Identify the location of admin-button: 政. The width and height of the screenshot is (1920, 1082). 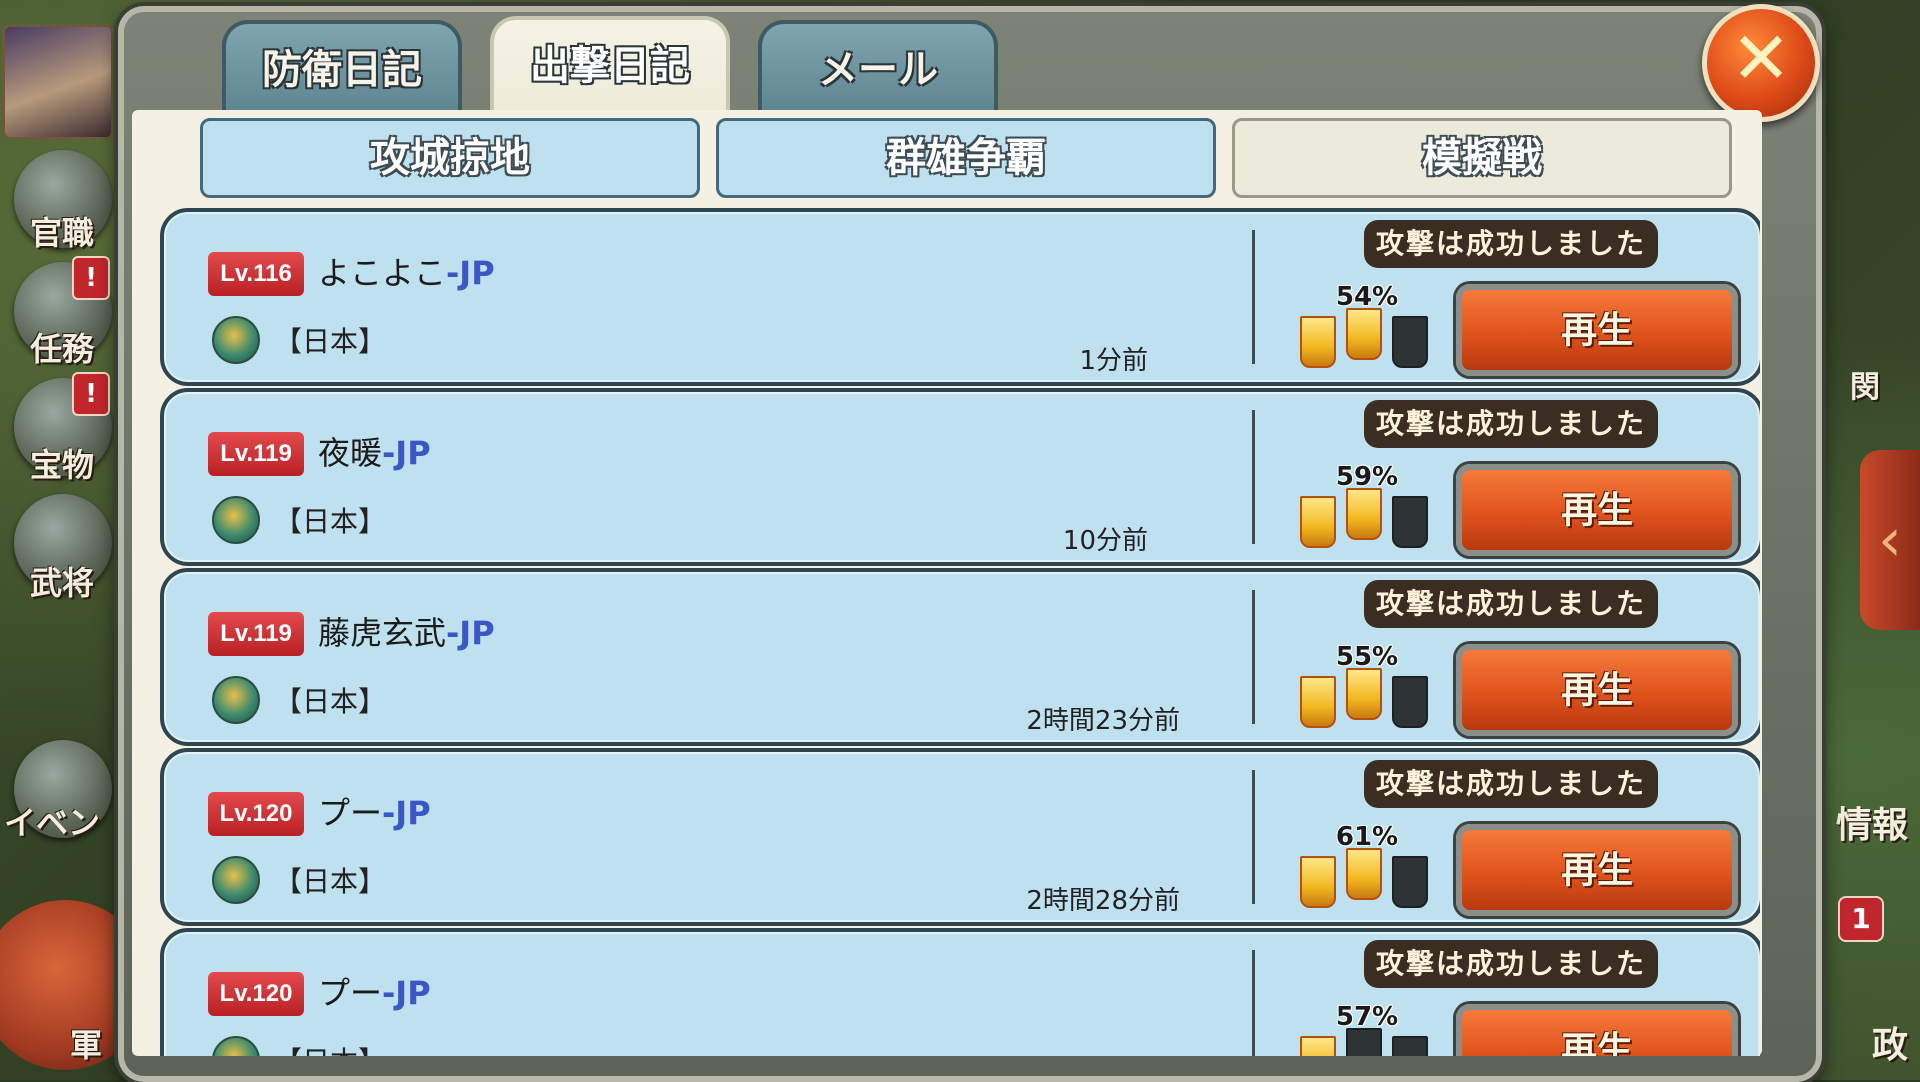
(1890, 1042).